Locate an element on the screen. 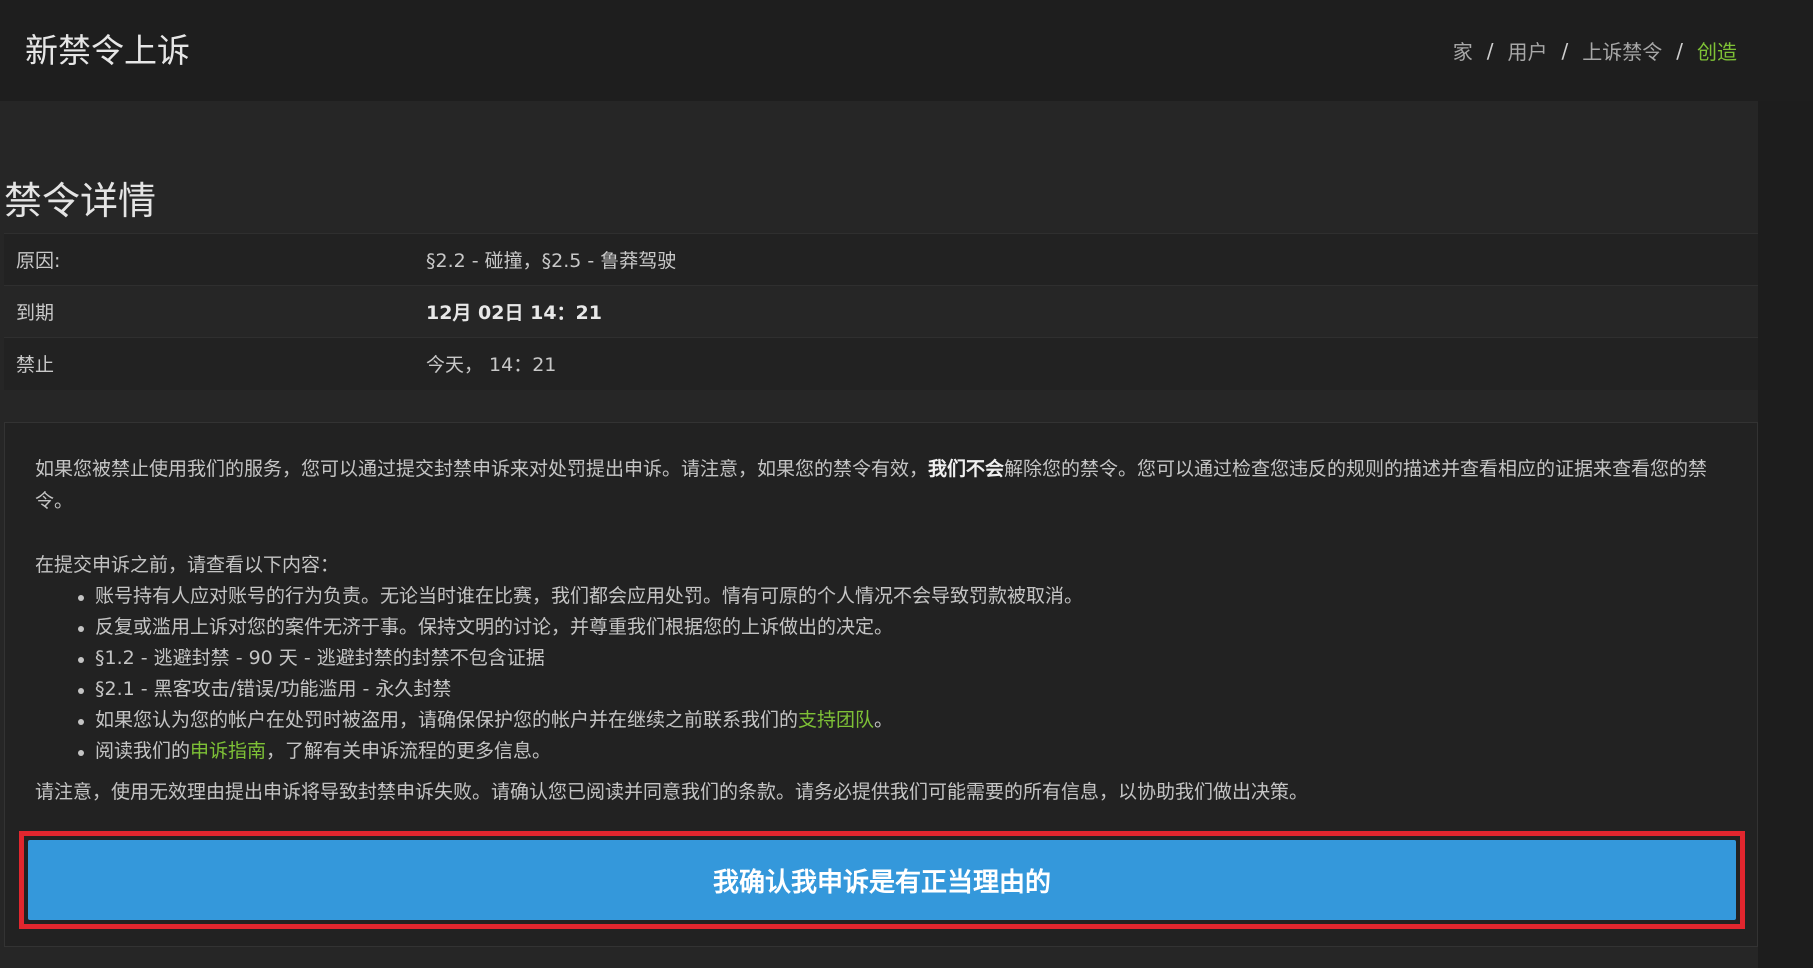 The width and height of the screenshot is (1813, 968). banned-value: 今天， 14：21 is located at coordinates (1086, 363).